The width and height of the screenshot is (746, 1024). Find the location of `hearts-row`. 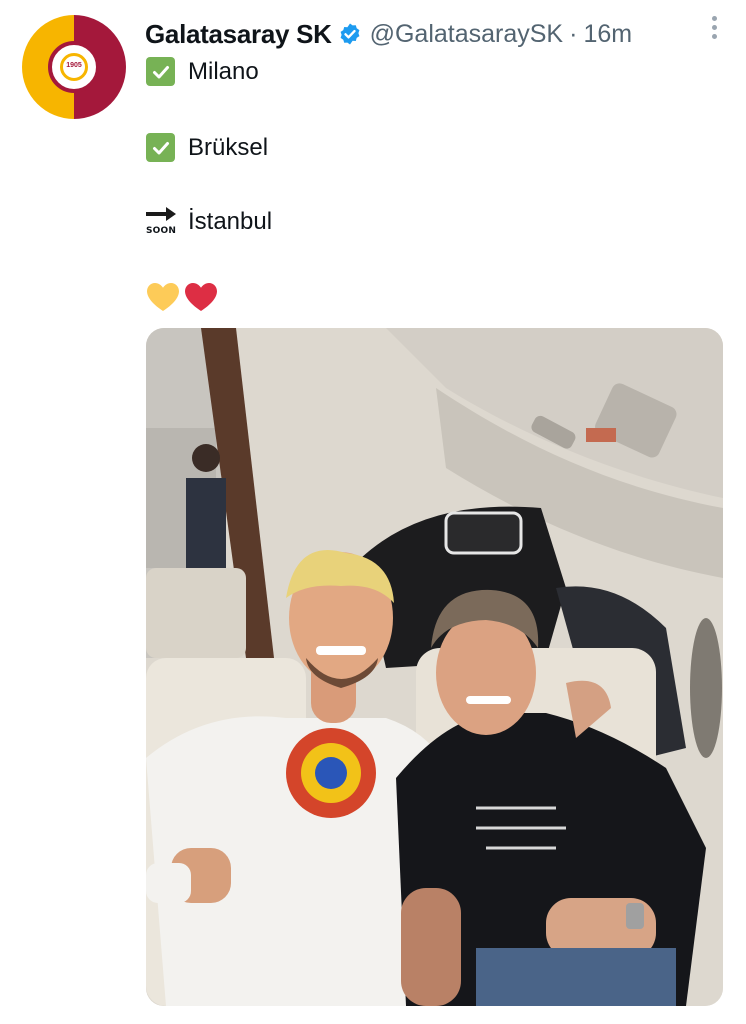

hearts-row is located at coordinates (182, 297).